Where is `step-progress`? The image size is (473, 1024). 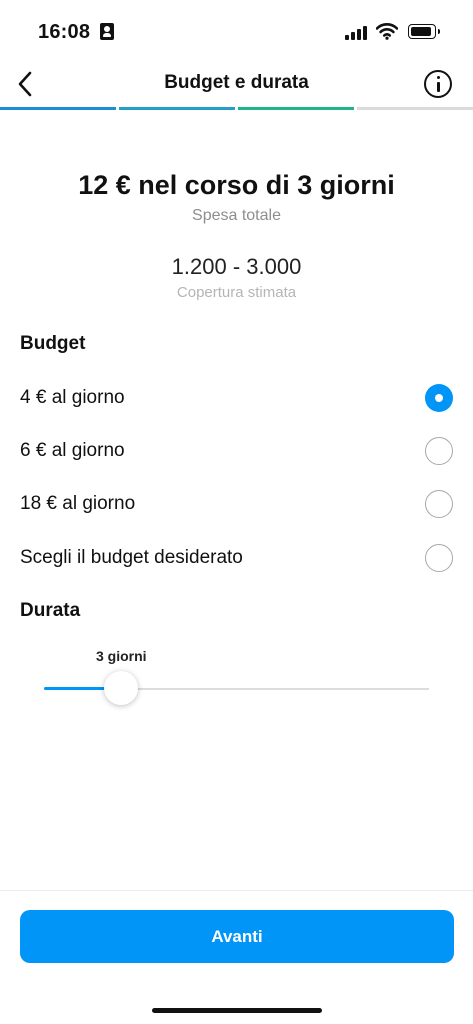 step-progress is located at coordinates (236, 108).